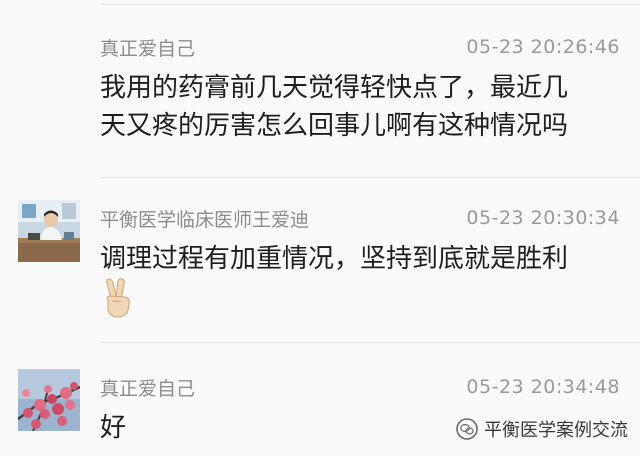 The width and height of the screenshot is (640, 456). I want to click on user-avatar, so click(49, 400).